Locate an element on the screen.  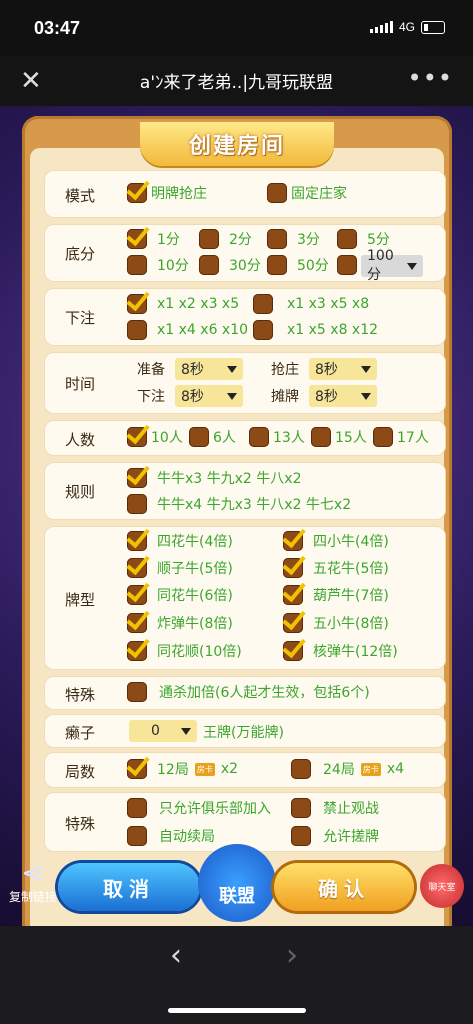
bet-time-label: 下注 is located at coordinates (151, 397).